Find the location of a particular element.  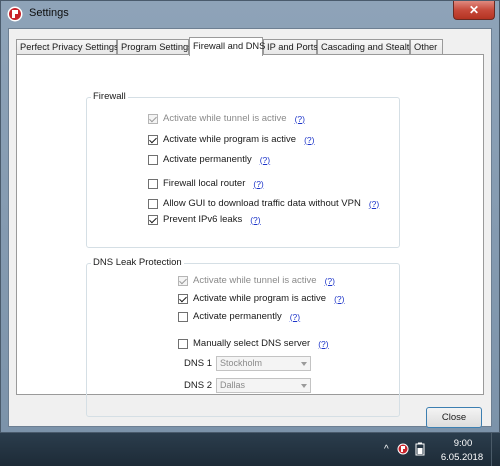

firewall-local-router-label: Firewall local router is located at coordinates (204, 183).